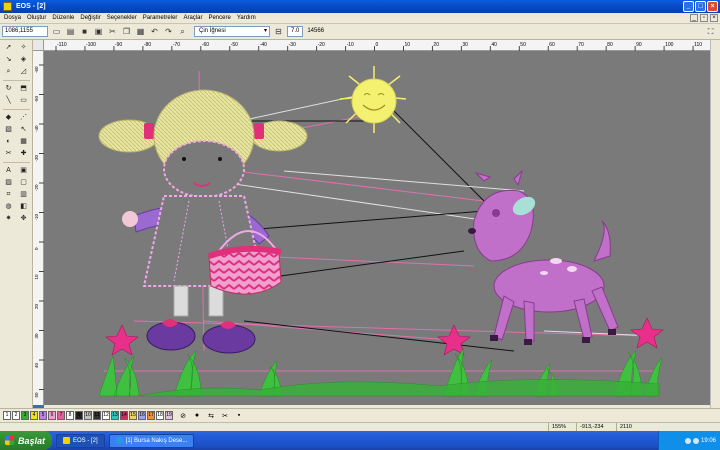  I want to click on start-button: Başlat, so click(26, 440).